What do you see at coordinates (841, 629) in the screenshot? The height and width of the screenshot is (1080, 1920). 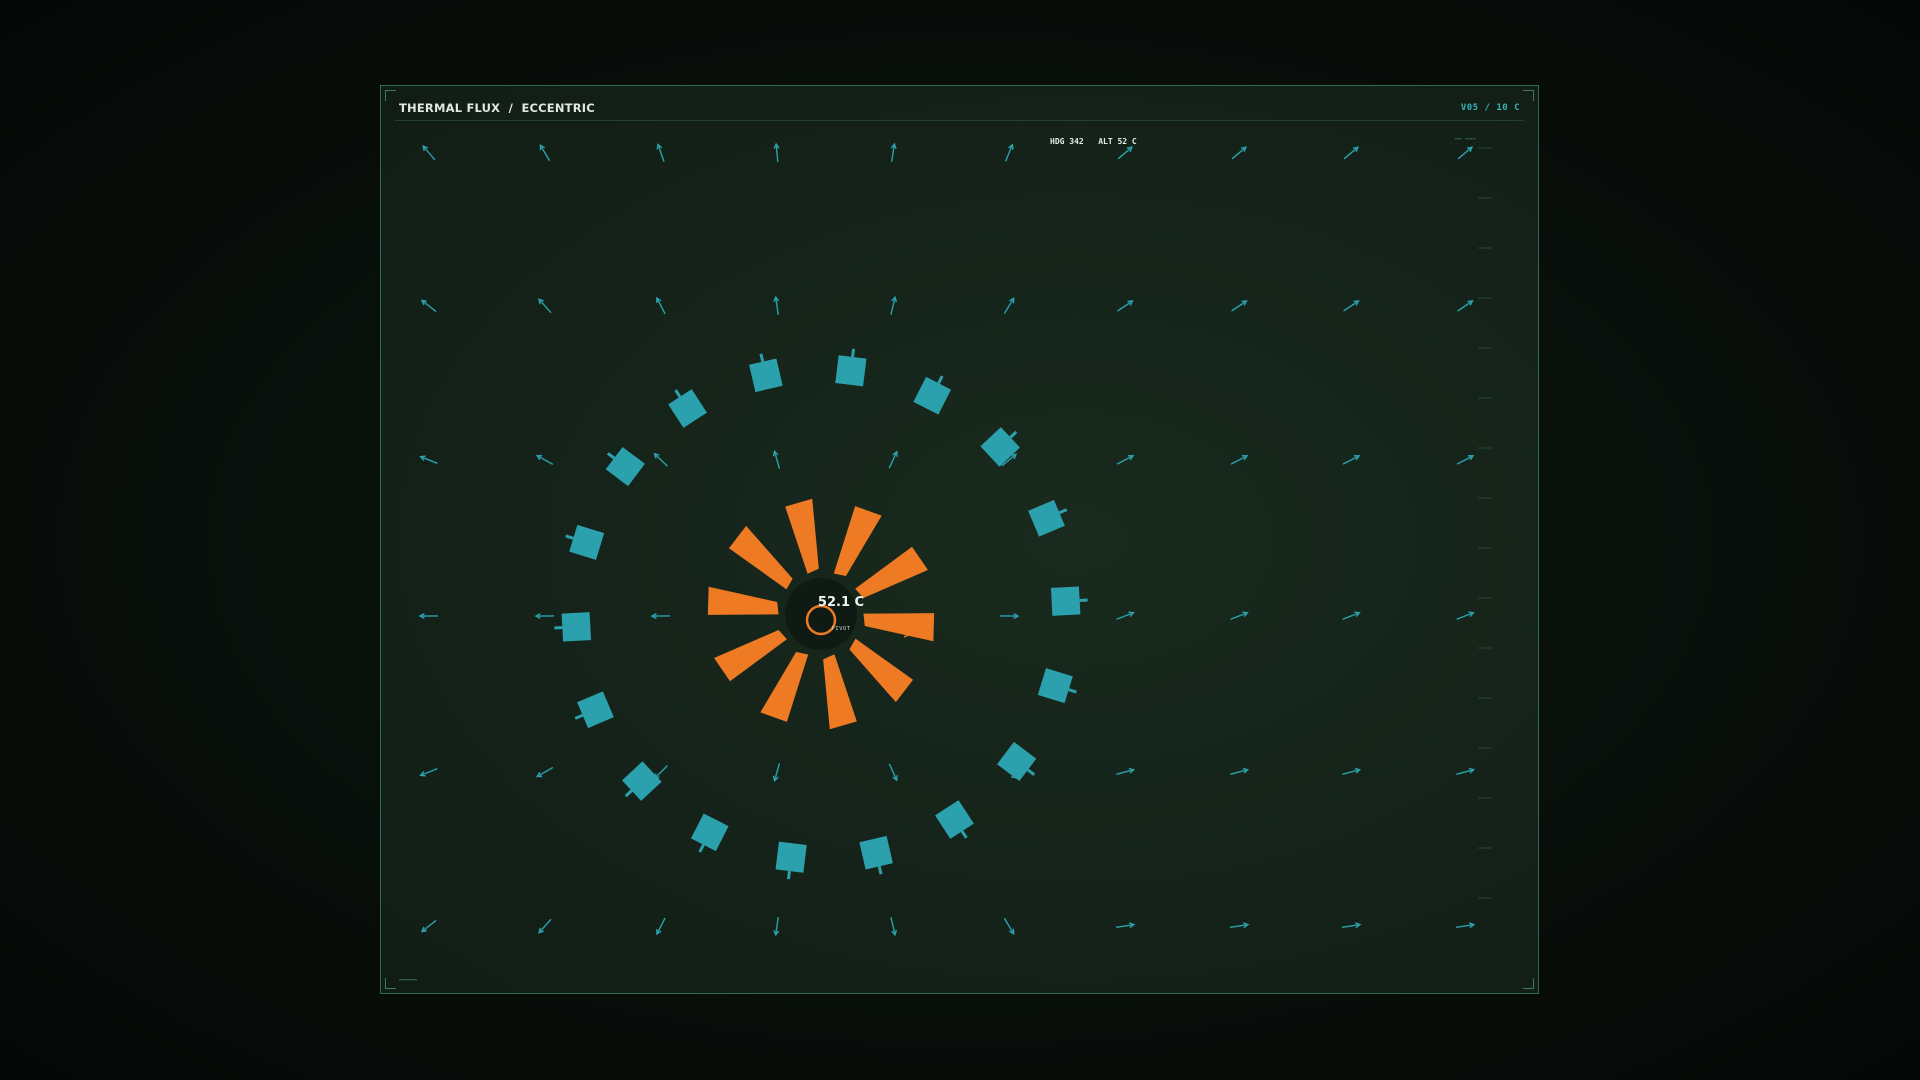 I see `center-sub-label: PIVOT` at bounding box center [841, 629].